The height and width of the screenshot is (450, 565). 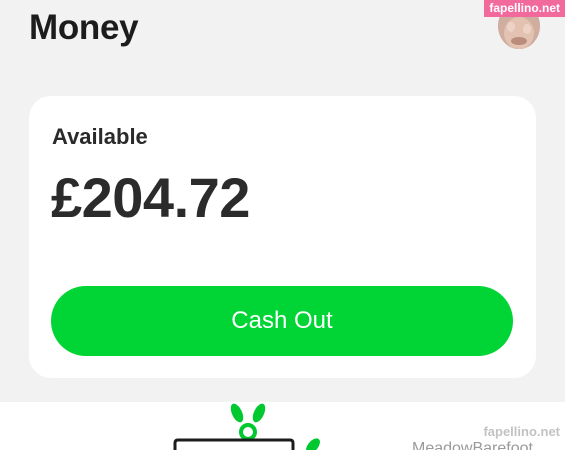 I want to click on promo-label: MeadowBarefoot, so click(x=472, y=445).